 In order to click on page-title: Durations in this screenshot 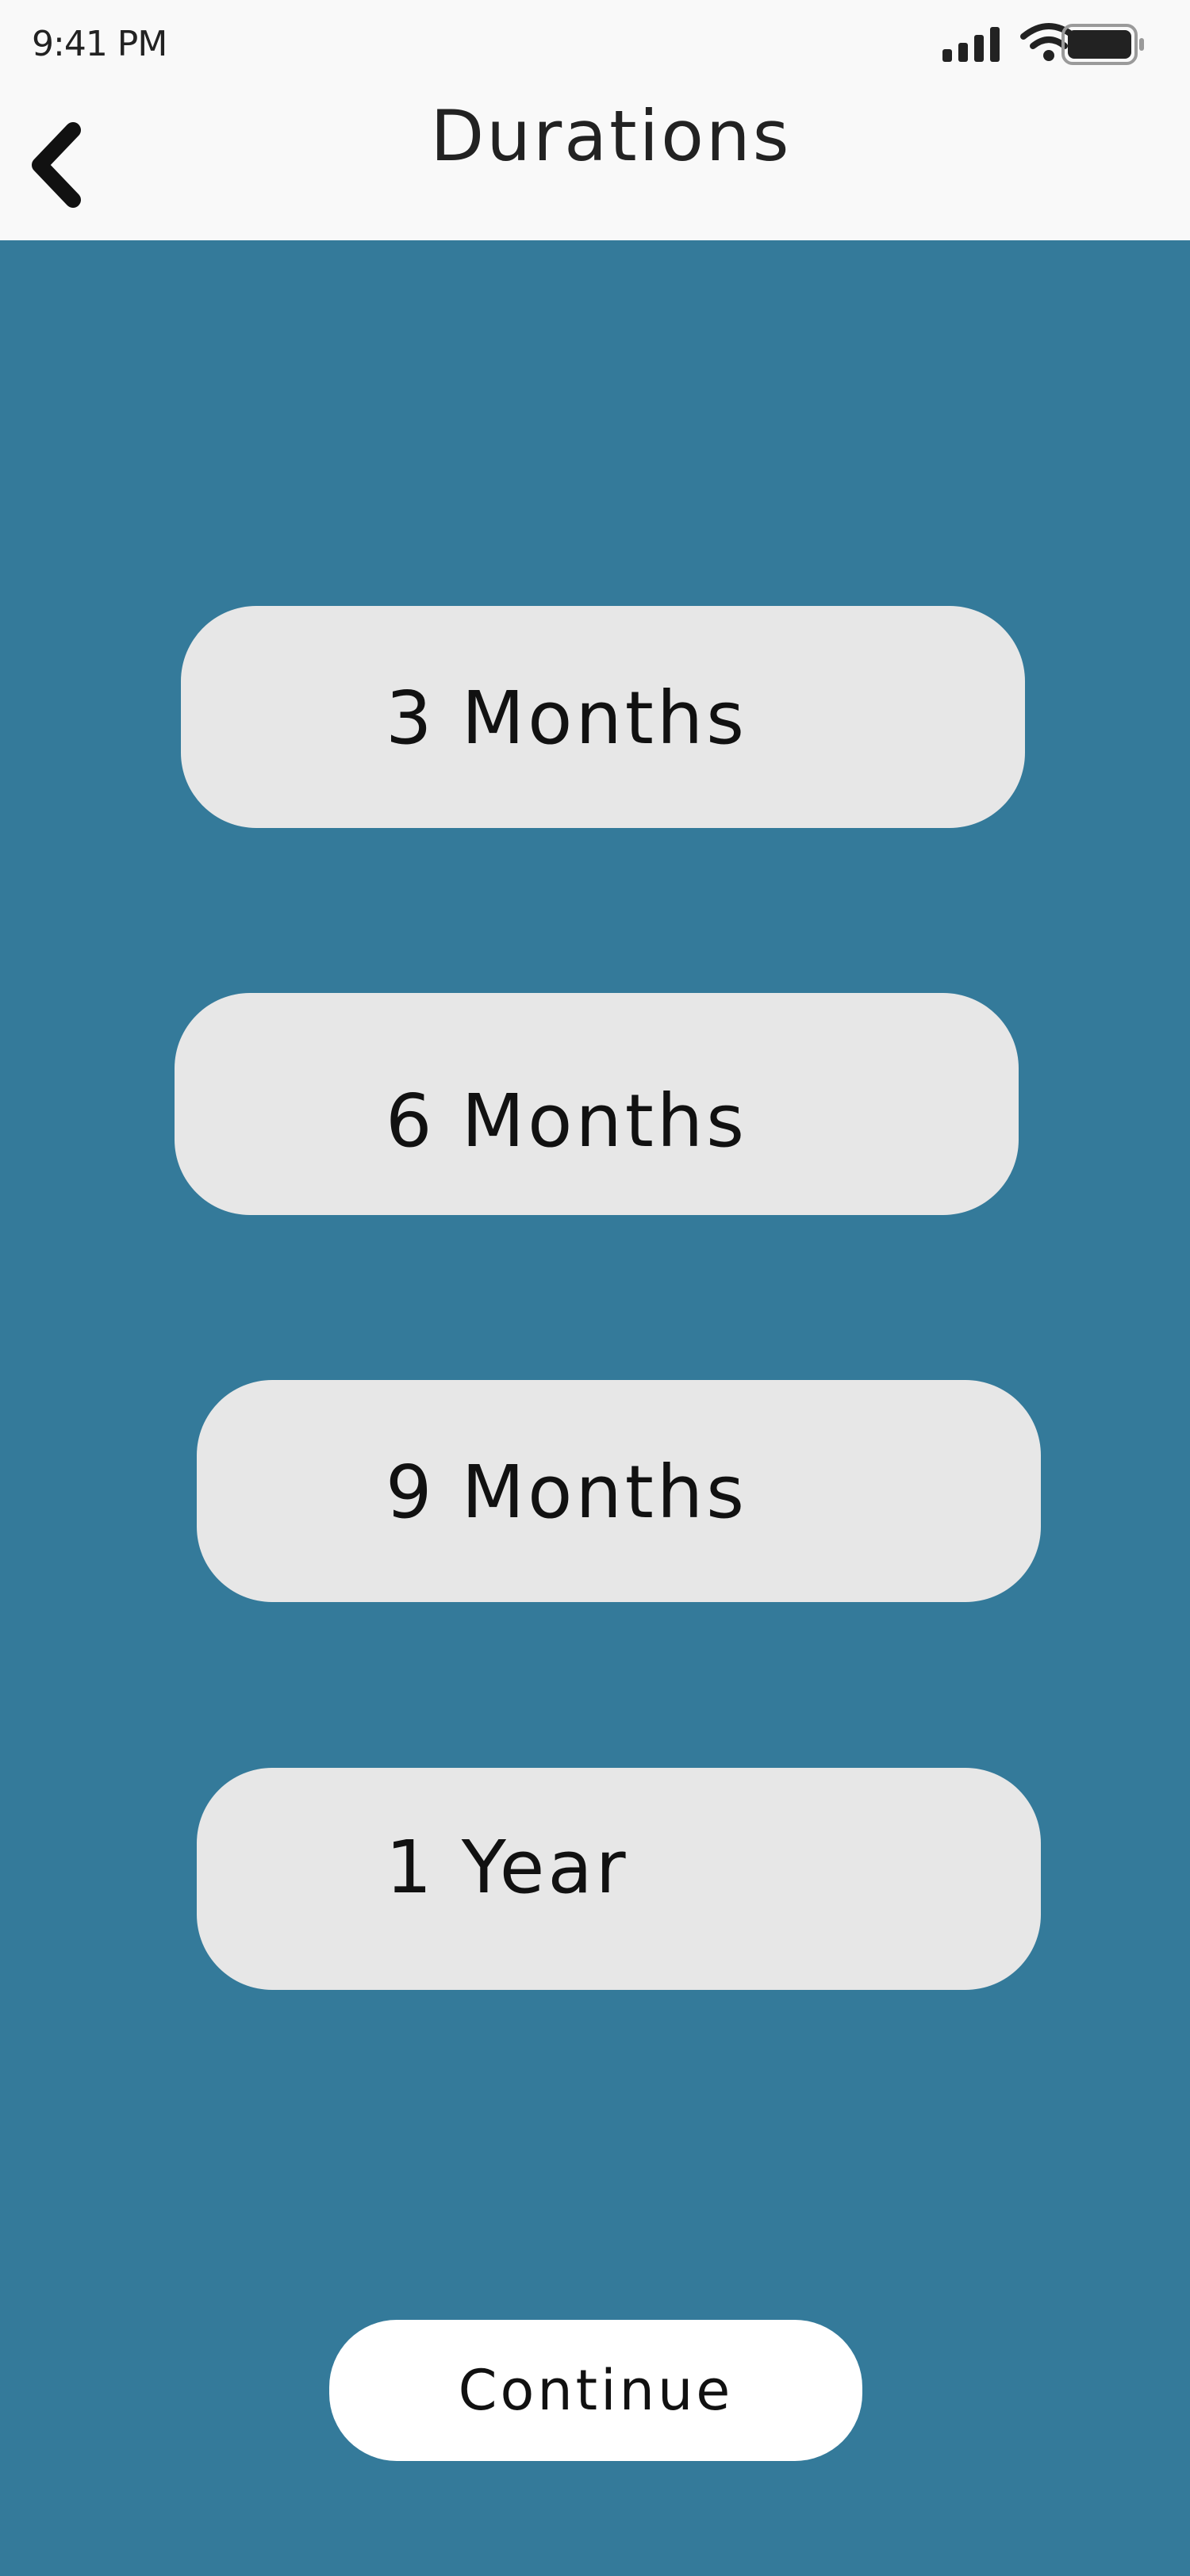, I will do `click(611, 136)`.